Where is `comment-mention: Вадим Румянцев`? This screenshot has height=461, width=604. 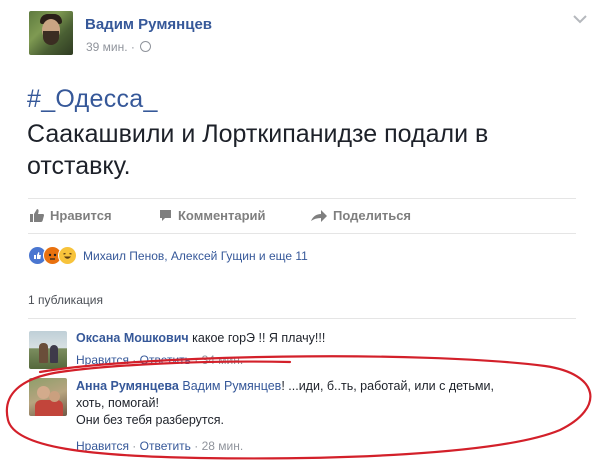
comment-mention: Вадим Румянцев is located at coordinates (231, 386).